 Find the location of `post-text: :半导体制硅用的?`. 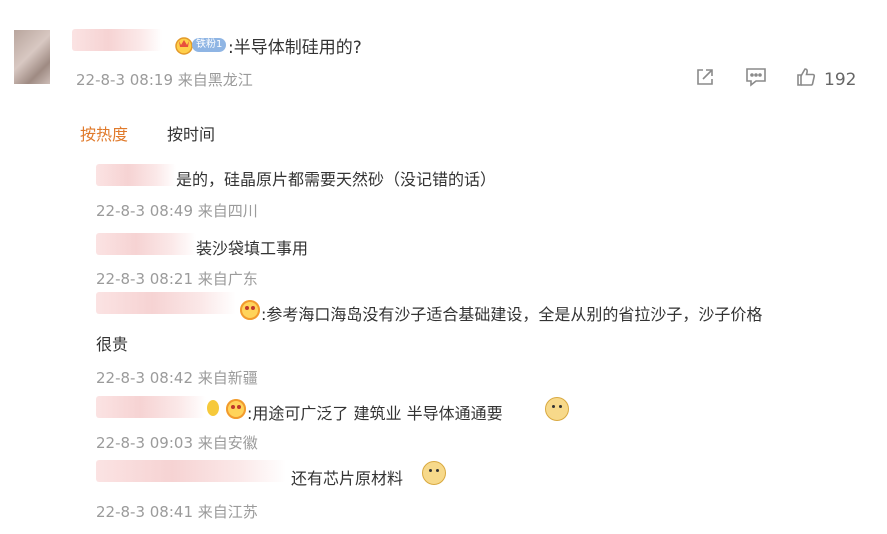

post-text: :半导体制硅用的? is located at coordinates (295, 48).